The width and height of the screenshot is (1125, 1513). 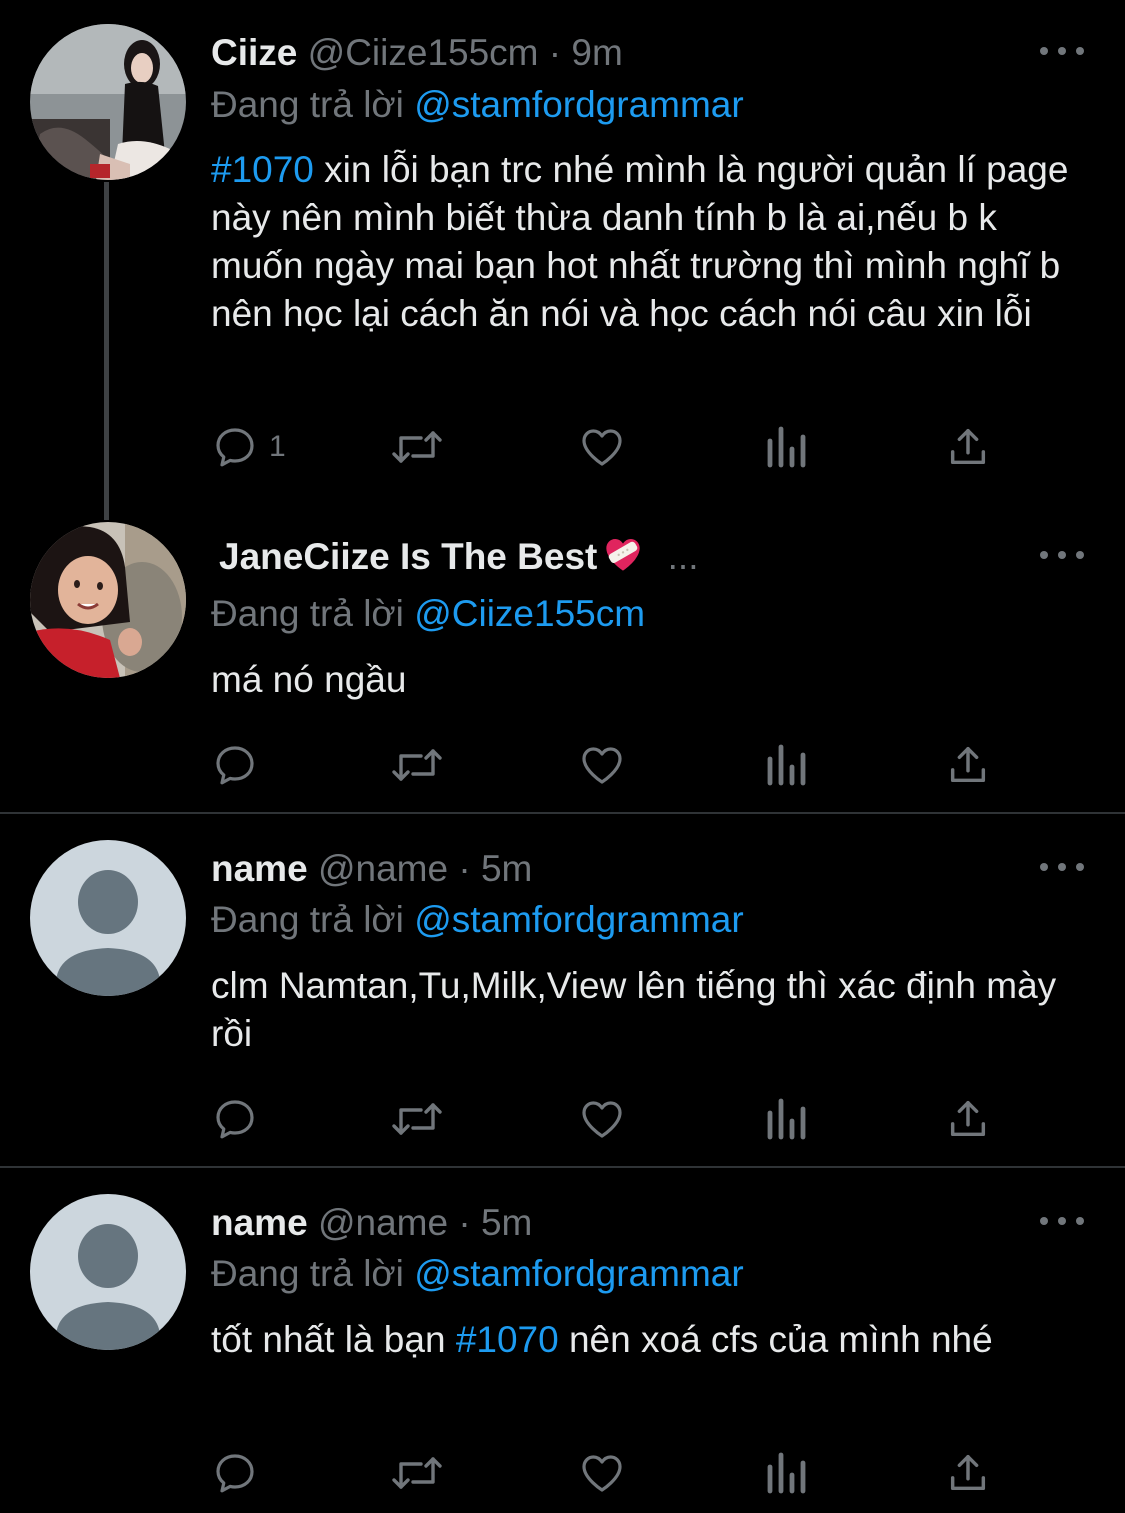 What do you see at coordinates (775, 1339) in the screenshot?
I see `tweet-text-after: nên xoá cfs của mình nhé` at bounding box center [775, 1339].